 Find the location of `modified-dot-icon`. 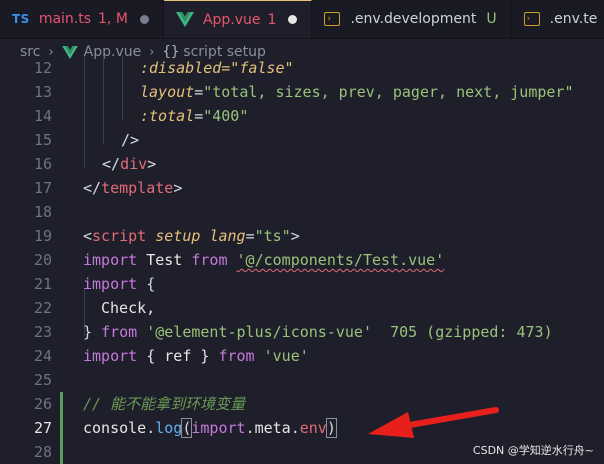

modified-dot-icon is located at coordinates (144, 19).